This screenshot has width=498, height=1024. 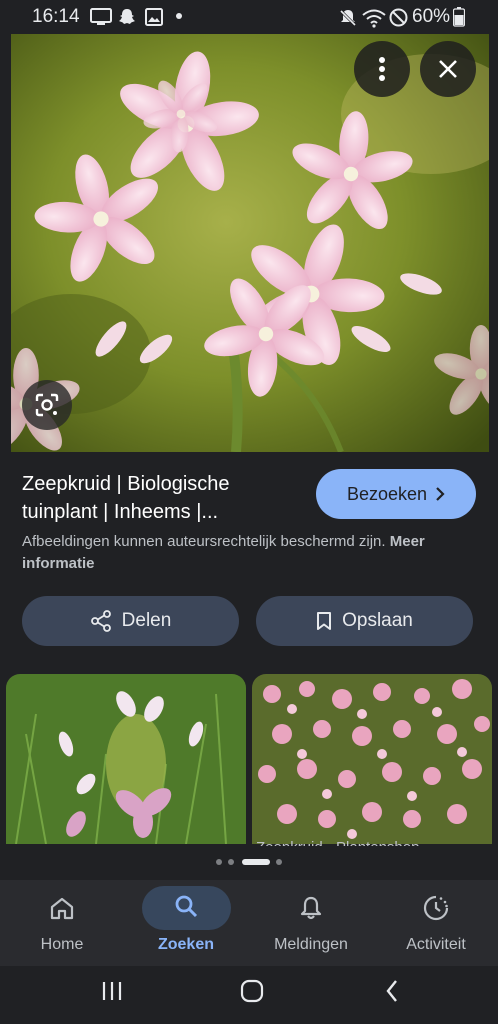 I want to click on activity-icon, so click(x=436, y=908).